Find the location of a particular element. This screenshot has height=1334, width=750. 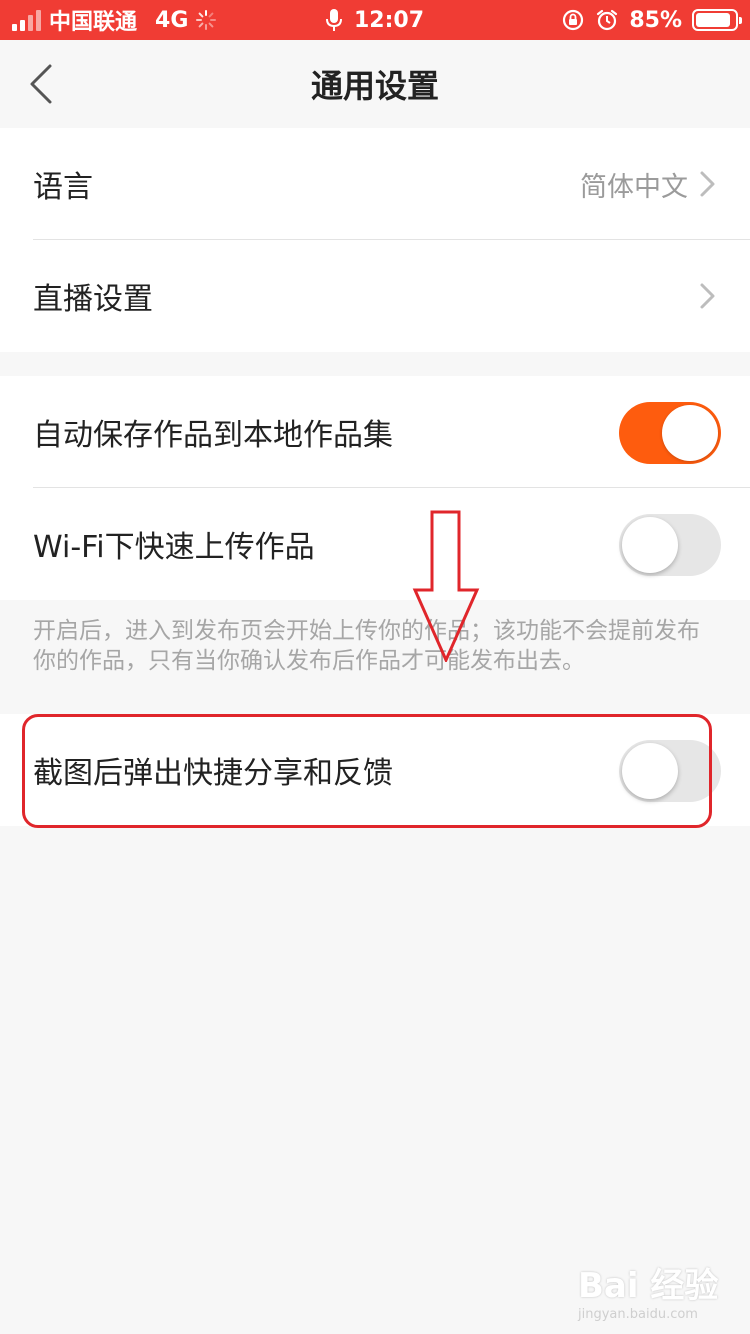

clock: 12:07 is located at coordinates (389, 20).